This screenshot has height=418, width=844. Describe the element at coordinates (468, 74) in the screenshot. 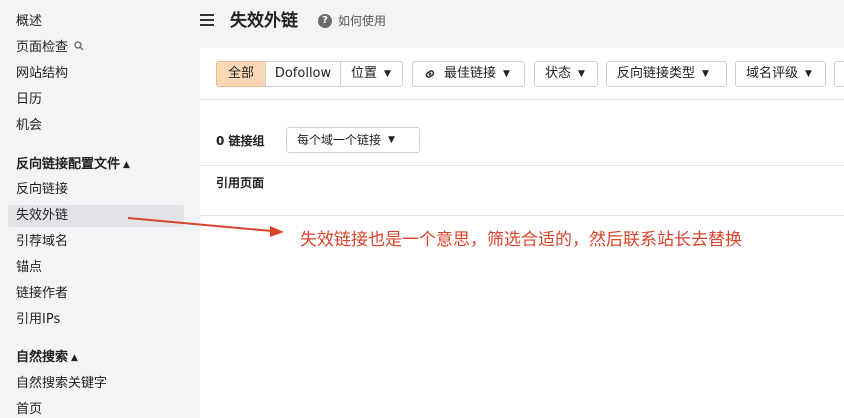

I see `filter-best-links-dropdown: 最佳链接 ▼` at that location.